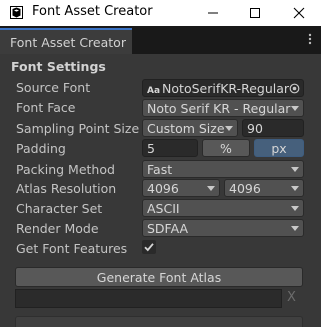 The image size is (321, 327). I want to click on sampling-size-mode-value: Custom Size, so click(186, 128).